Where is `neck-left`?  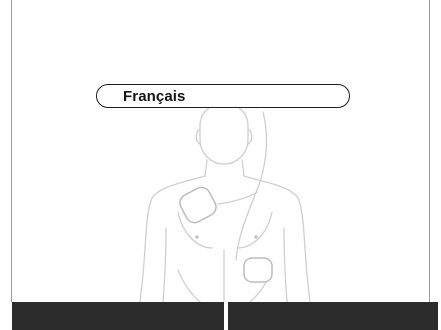 neck-left is located at coordinates (206, 168).